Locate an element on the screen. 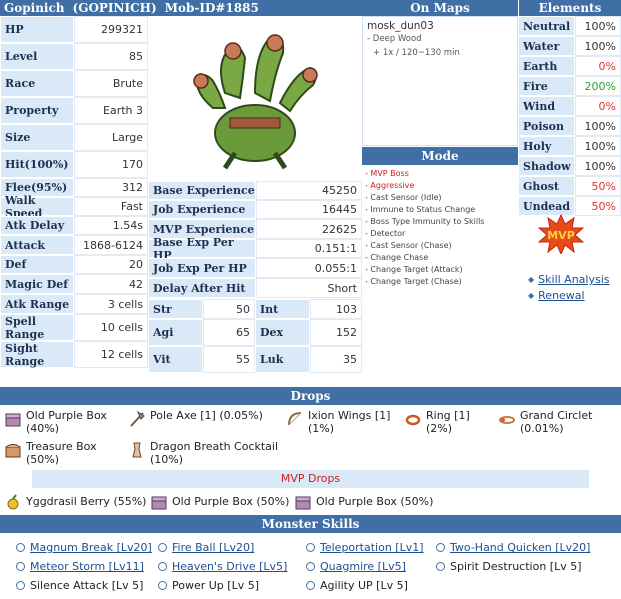  skill-item: Magnum Break [Lv20] is located at coordinates (84, 547).